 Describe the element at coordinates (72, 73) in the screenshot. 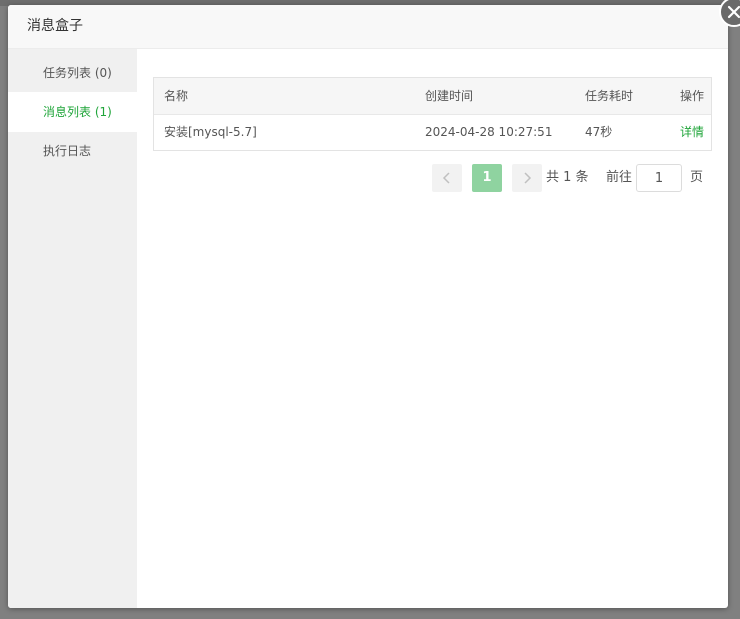

I see `sidebar-item-task-list: 任务列表 (0)` at that location.